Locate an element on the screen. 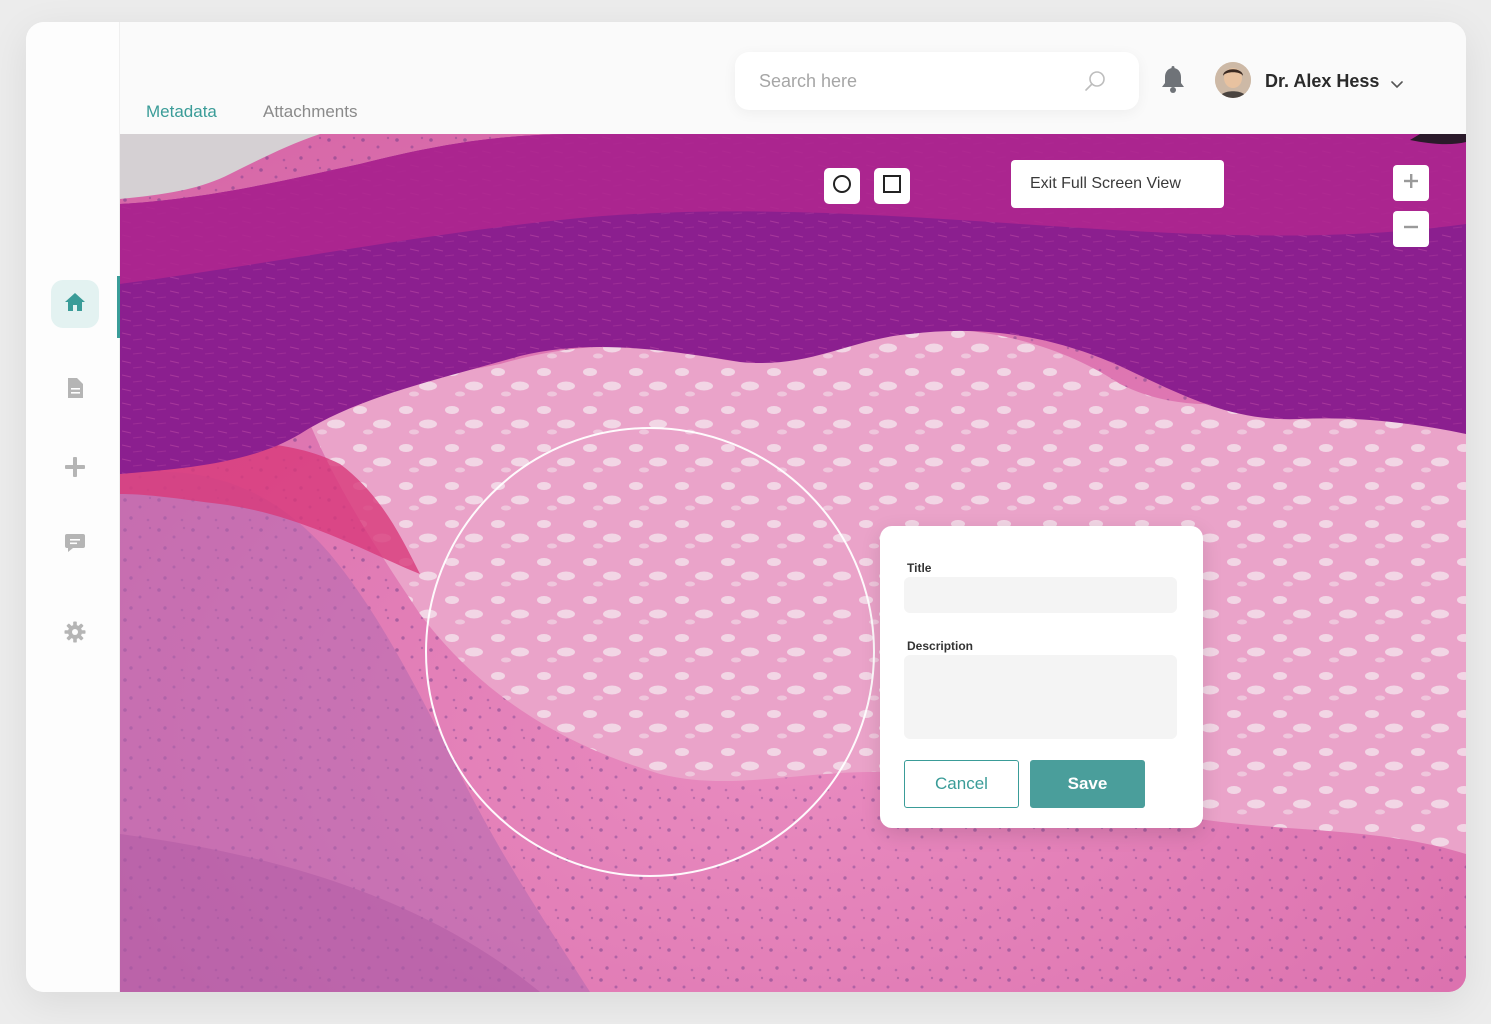  square-icon is located at coordinates (892, 186).